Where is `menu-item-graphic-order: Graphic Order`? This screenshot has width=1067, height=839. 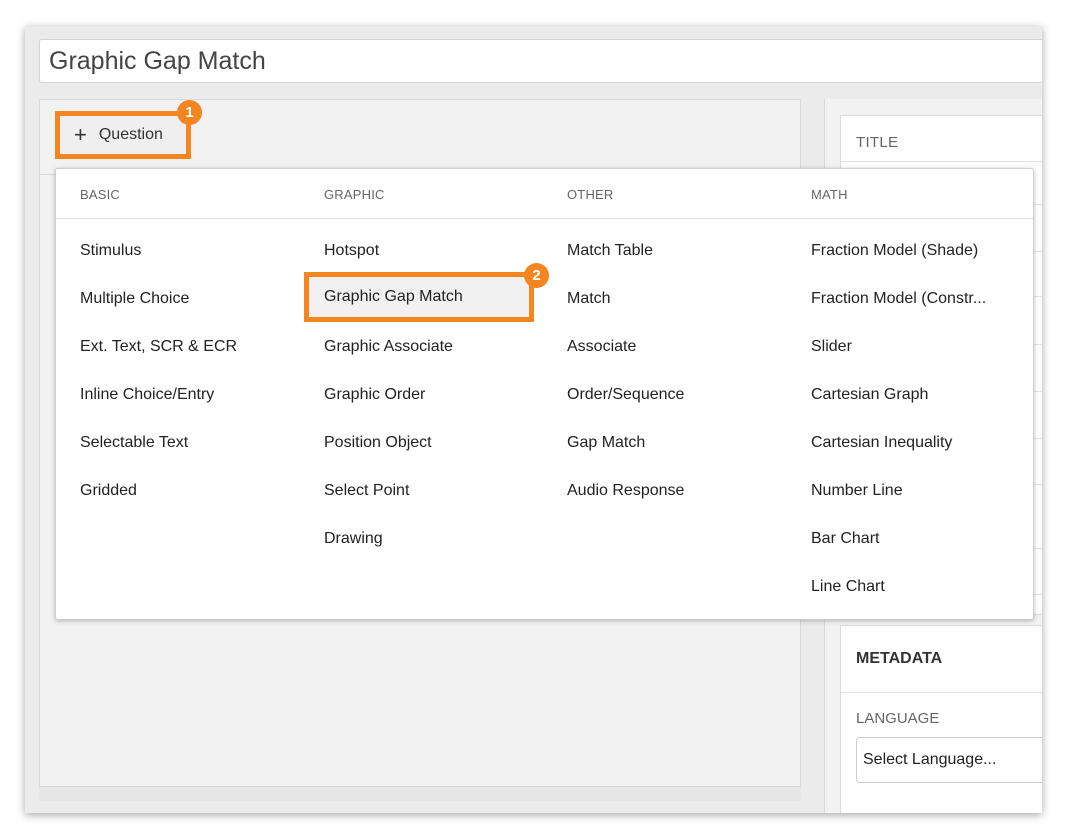
menu-item-graphic-order: Graphic Order is located at coordinates (374, 395).